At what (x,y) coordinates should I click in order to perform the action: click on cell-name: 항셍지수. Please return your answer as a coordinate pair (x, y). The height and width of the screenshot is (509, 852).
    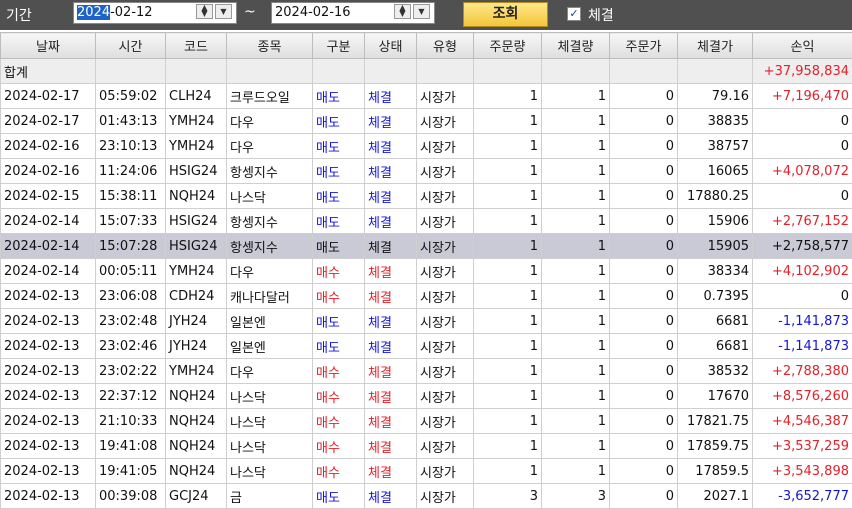
    Looking at the image, I should click on (270, 246).